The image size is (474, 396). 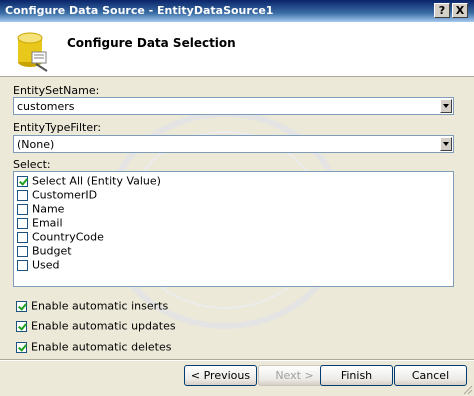 I want to click on select-label: Select:, so click(x=32, y=164).